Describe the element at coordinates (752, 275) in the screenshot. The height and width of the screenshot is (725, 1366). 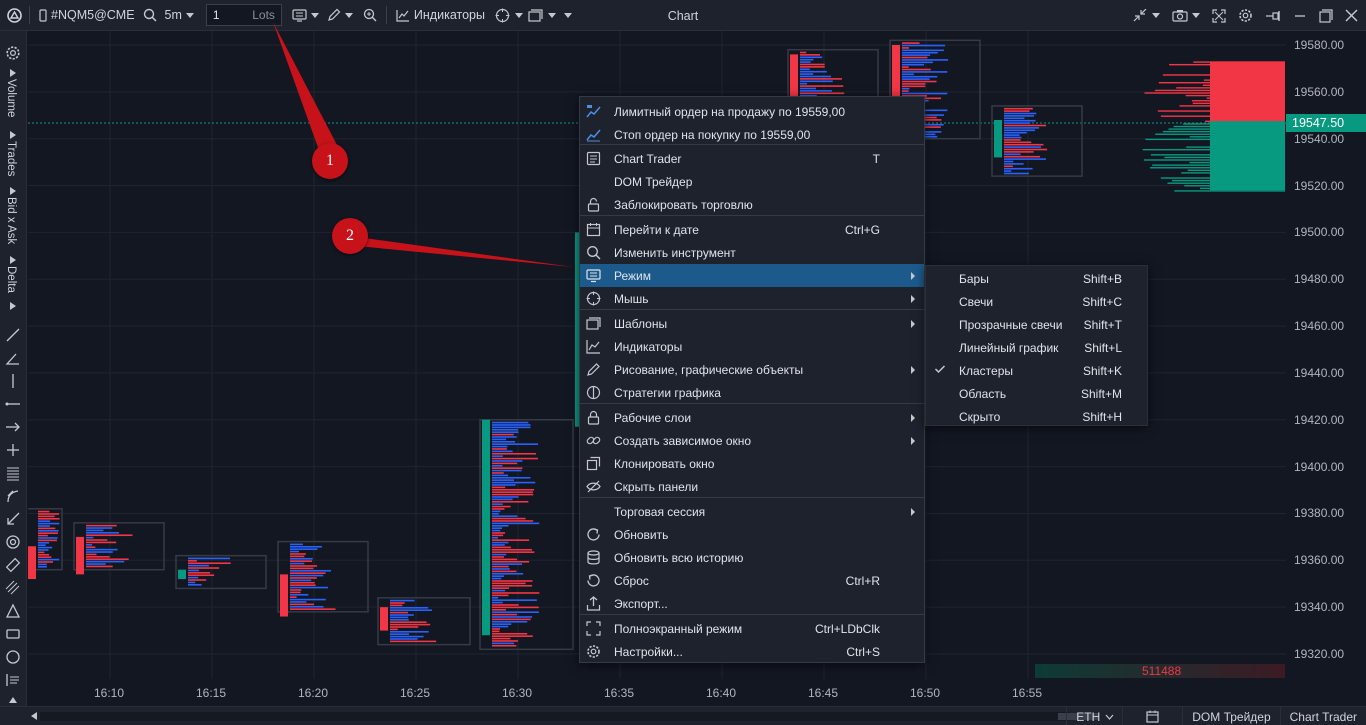
I see `menu-item-mode: Режим` at that location.